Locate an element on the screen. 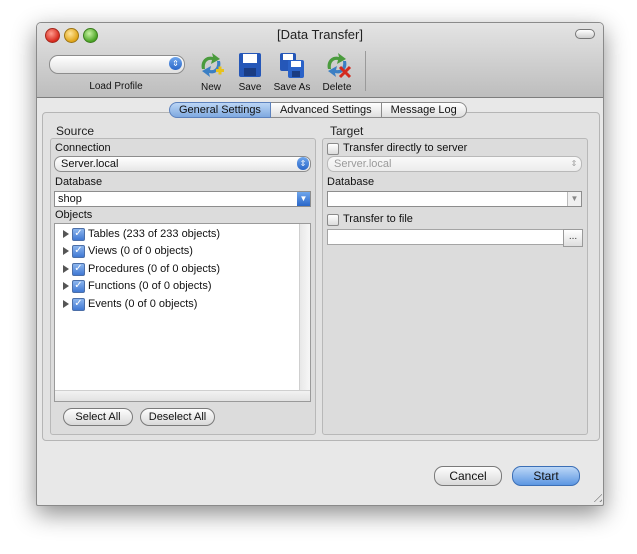 This screenshot has height=554, width=637. select-all-button: Select All is located at coordinates (98, 417).